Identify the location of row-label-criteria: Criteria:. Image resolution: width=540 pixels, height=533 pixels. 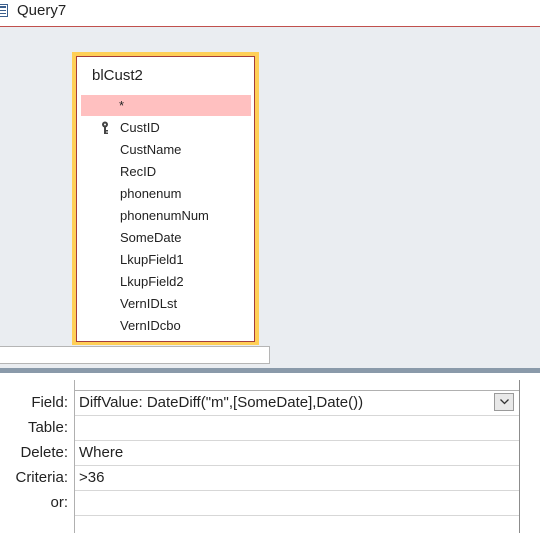
(41, 477).